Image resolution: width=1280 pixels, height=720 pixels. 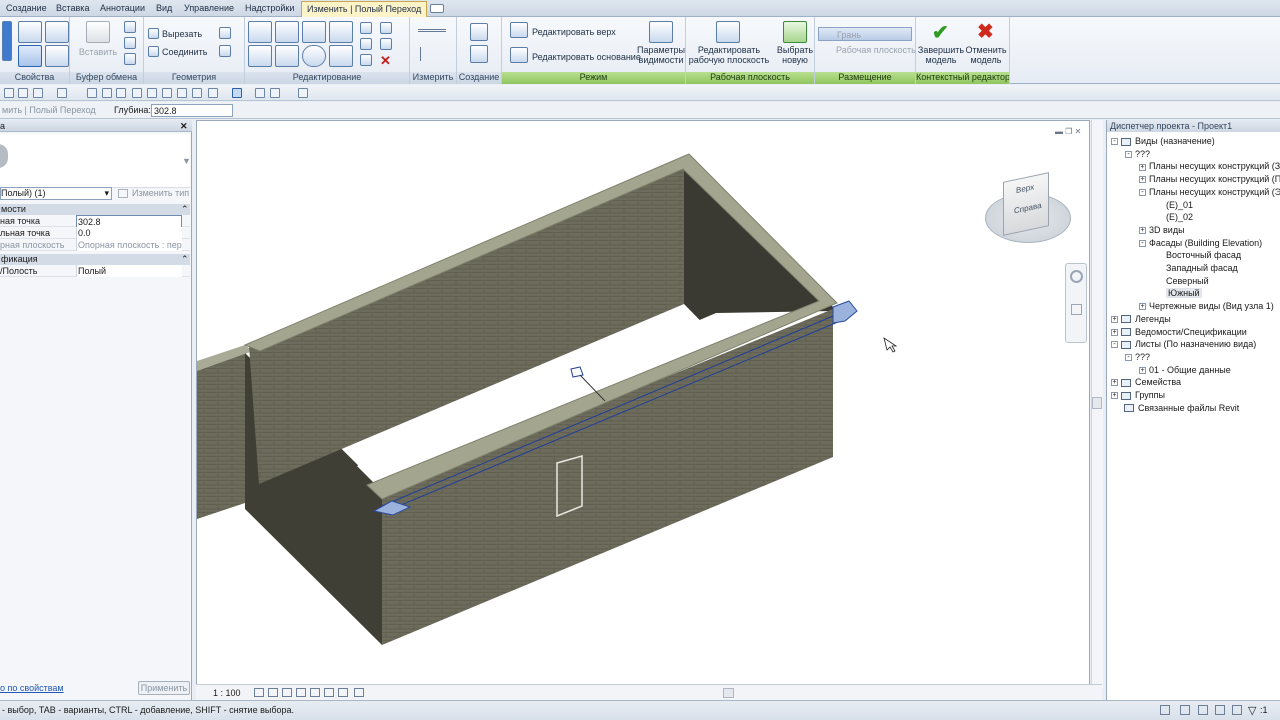 What do you see at coordinates (386, 44) in the screenshot?
I see `scale-icon` at bounding box center [386, 44].